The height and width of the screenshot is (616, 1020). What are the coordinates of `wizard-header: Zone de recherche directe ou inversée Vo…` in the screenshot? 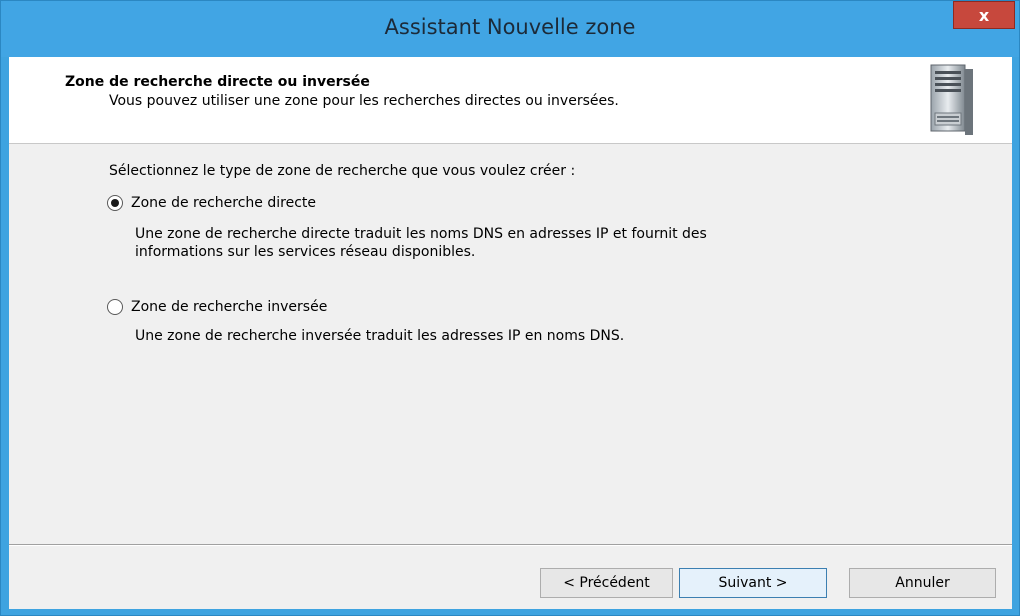 It's located at (510, 100).